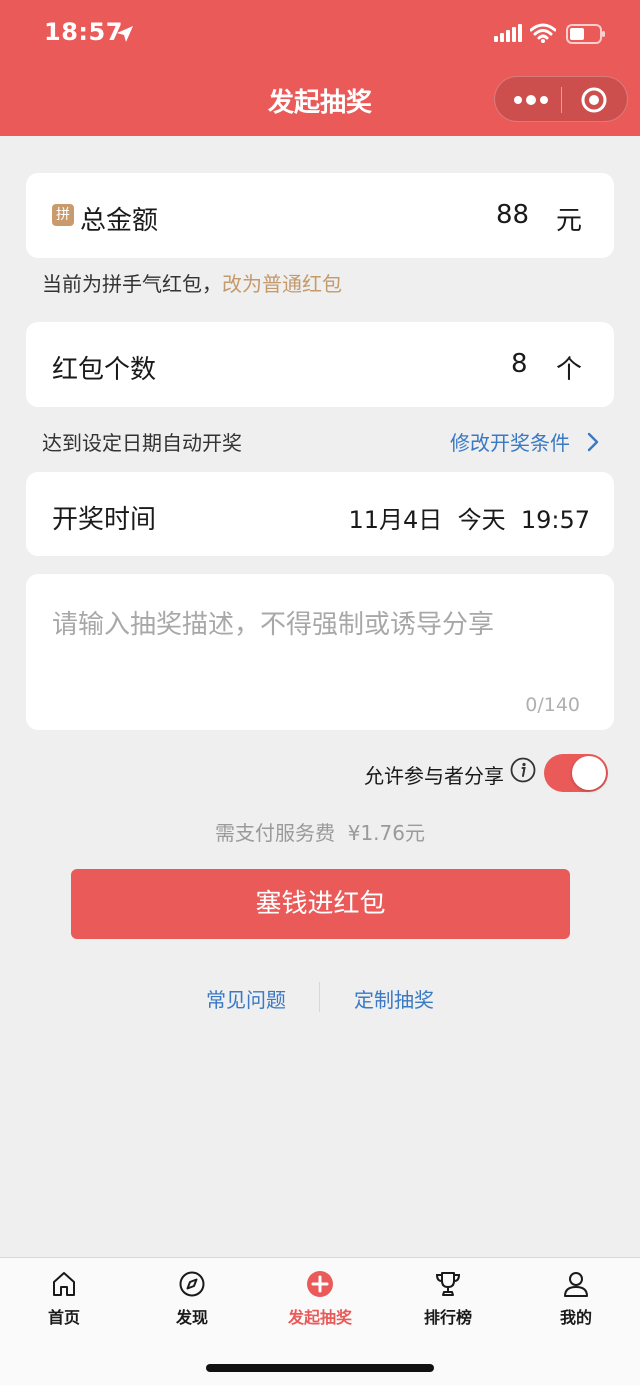  What do you see at coordinates (64, 1298) in the screenshot?
I see `tab-home: 首页` at bounding box center [64, 1298].